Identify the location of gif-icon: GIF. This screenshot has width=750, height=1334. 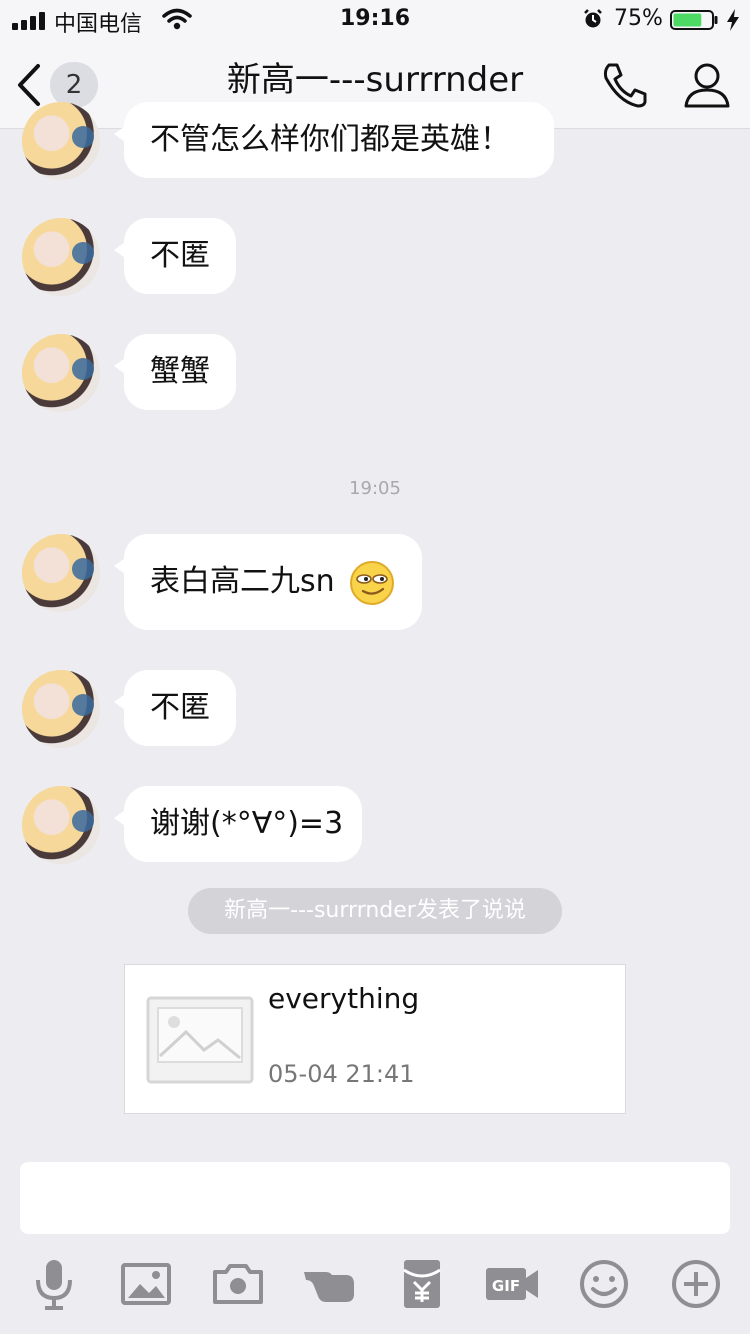
(512, 1284).